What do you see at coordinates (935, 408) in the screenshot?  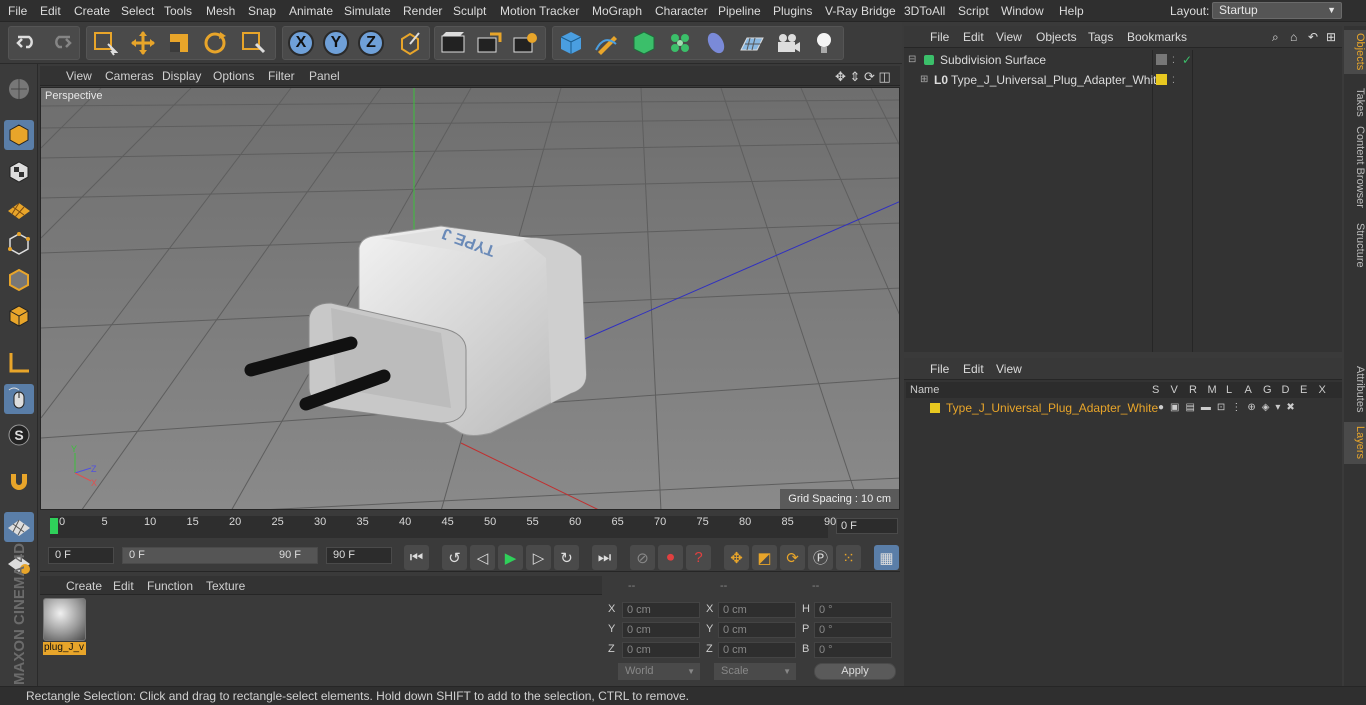 I see `layer-color-swatch` at bounding box center [935, 408].